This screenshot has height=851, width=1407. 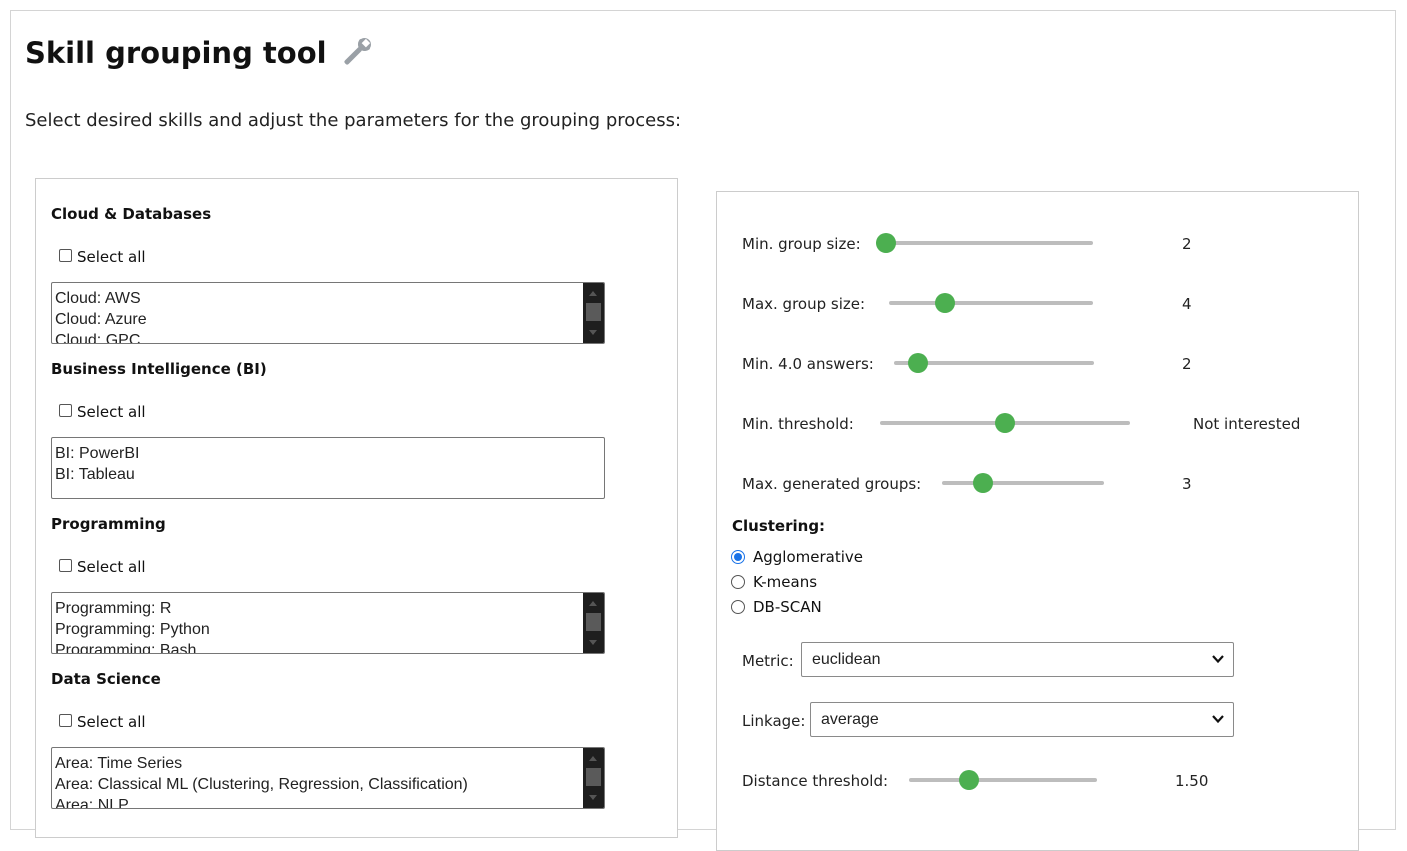 What do you see at coordinates (779, 526) in the screenshot?
I see `clustering-title: Clustering:` at bounding box center [779, 526].